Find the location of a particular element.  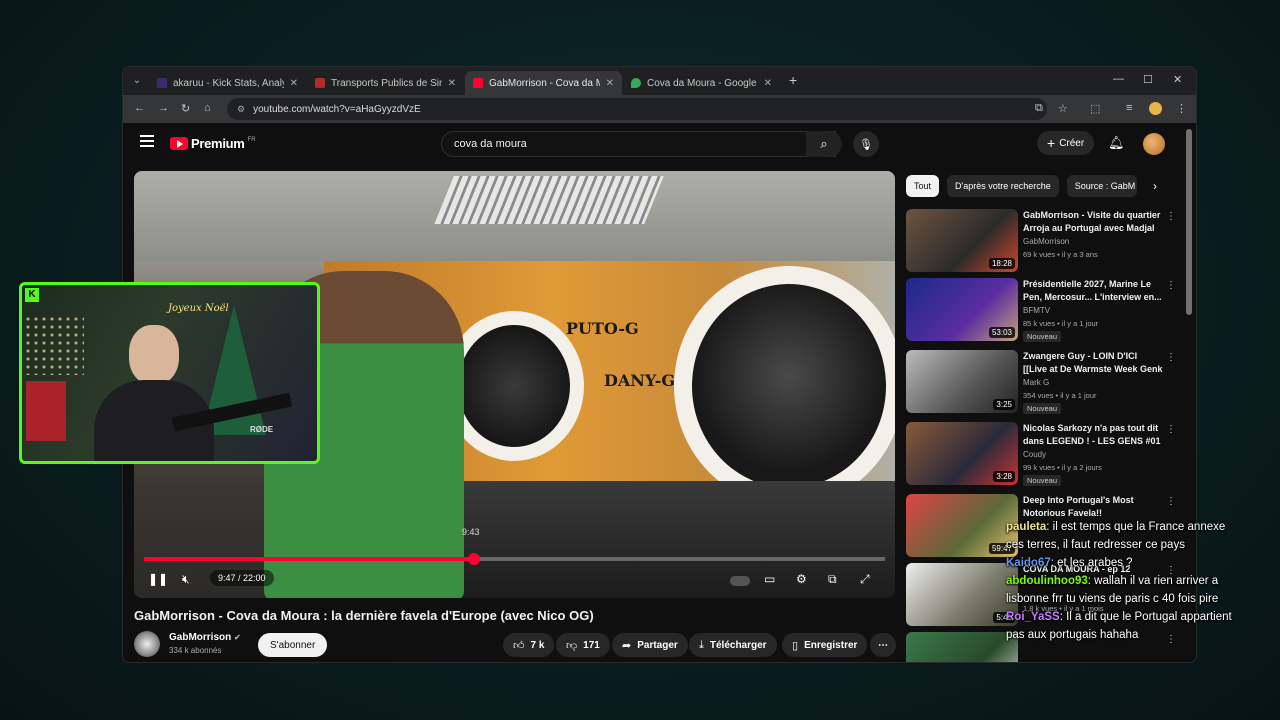

chat-username: abdoulinhoo93 is located at coordinates (1047, 581).